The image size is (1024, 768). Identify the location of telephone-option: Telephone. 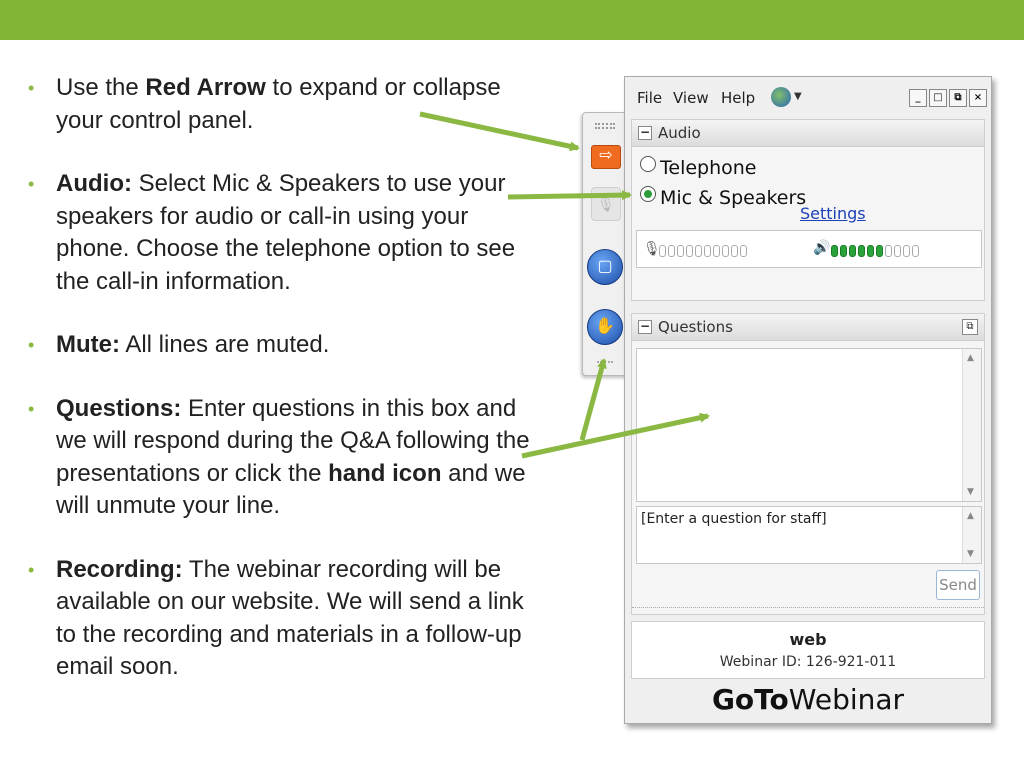
(698, 167).